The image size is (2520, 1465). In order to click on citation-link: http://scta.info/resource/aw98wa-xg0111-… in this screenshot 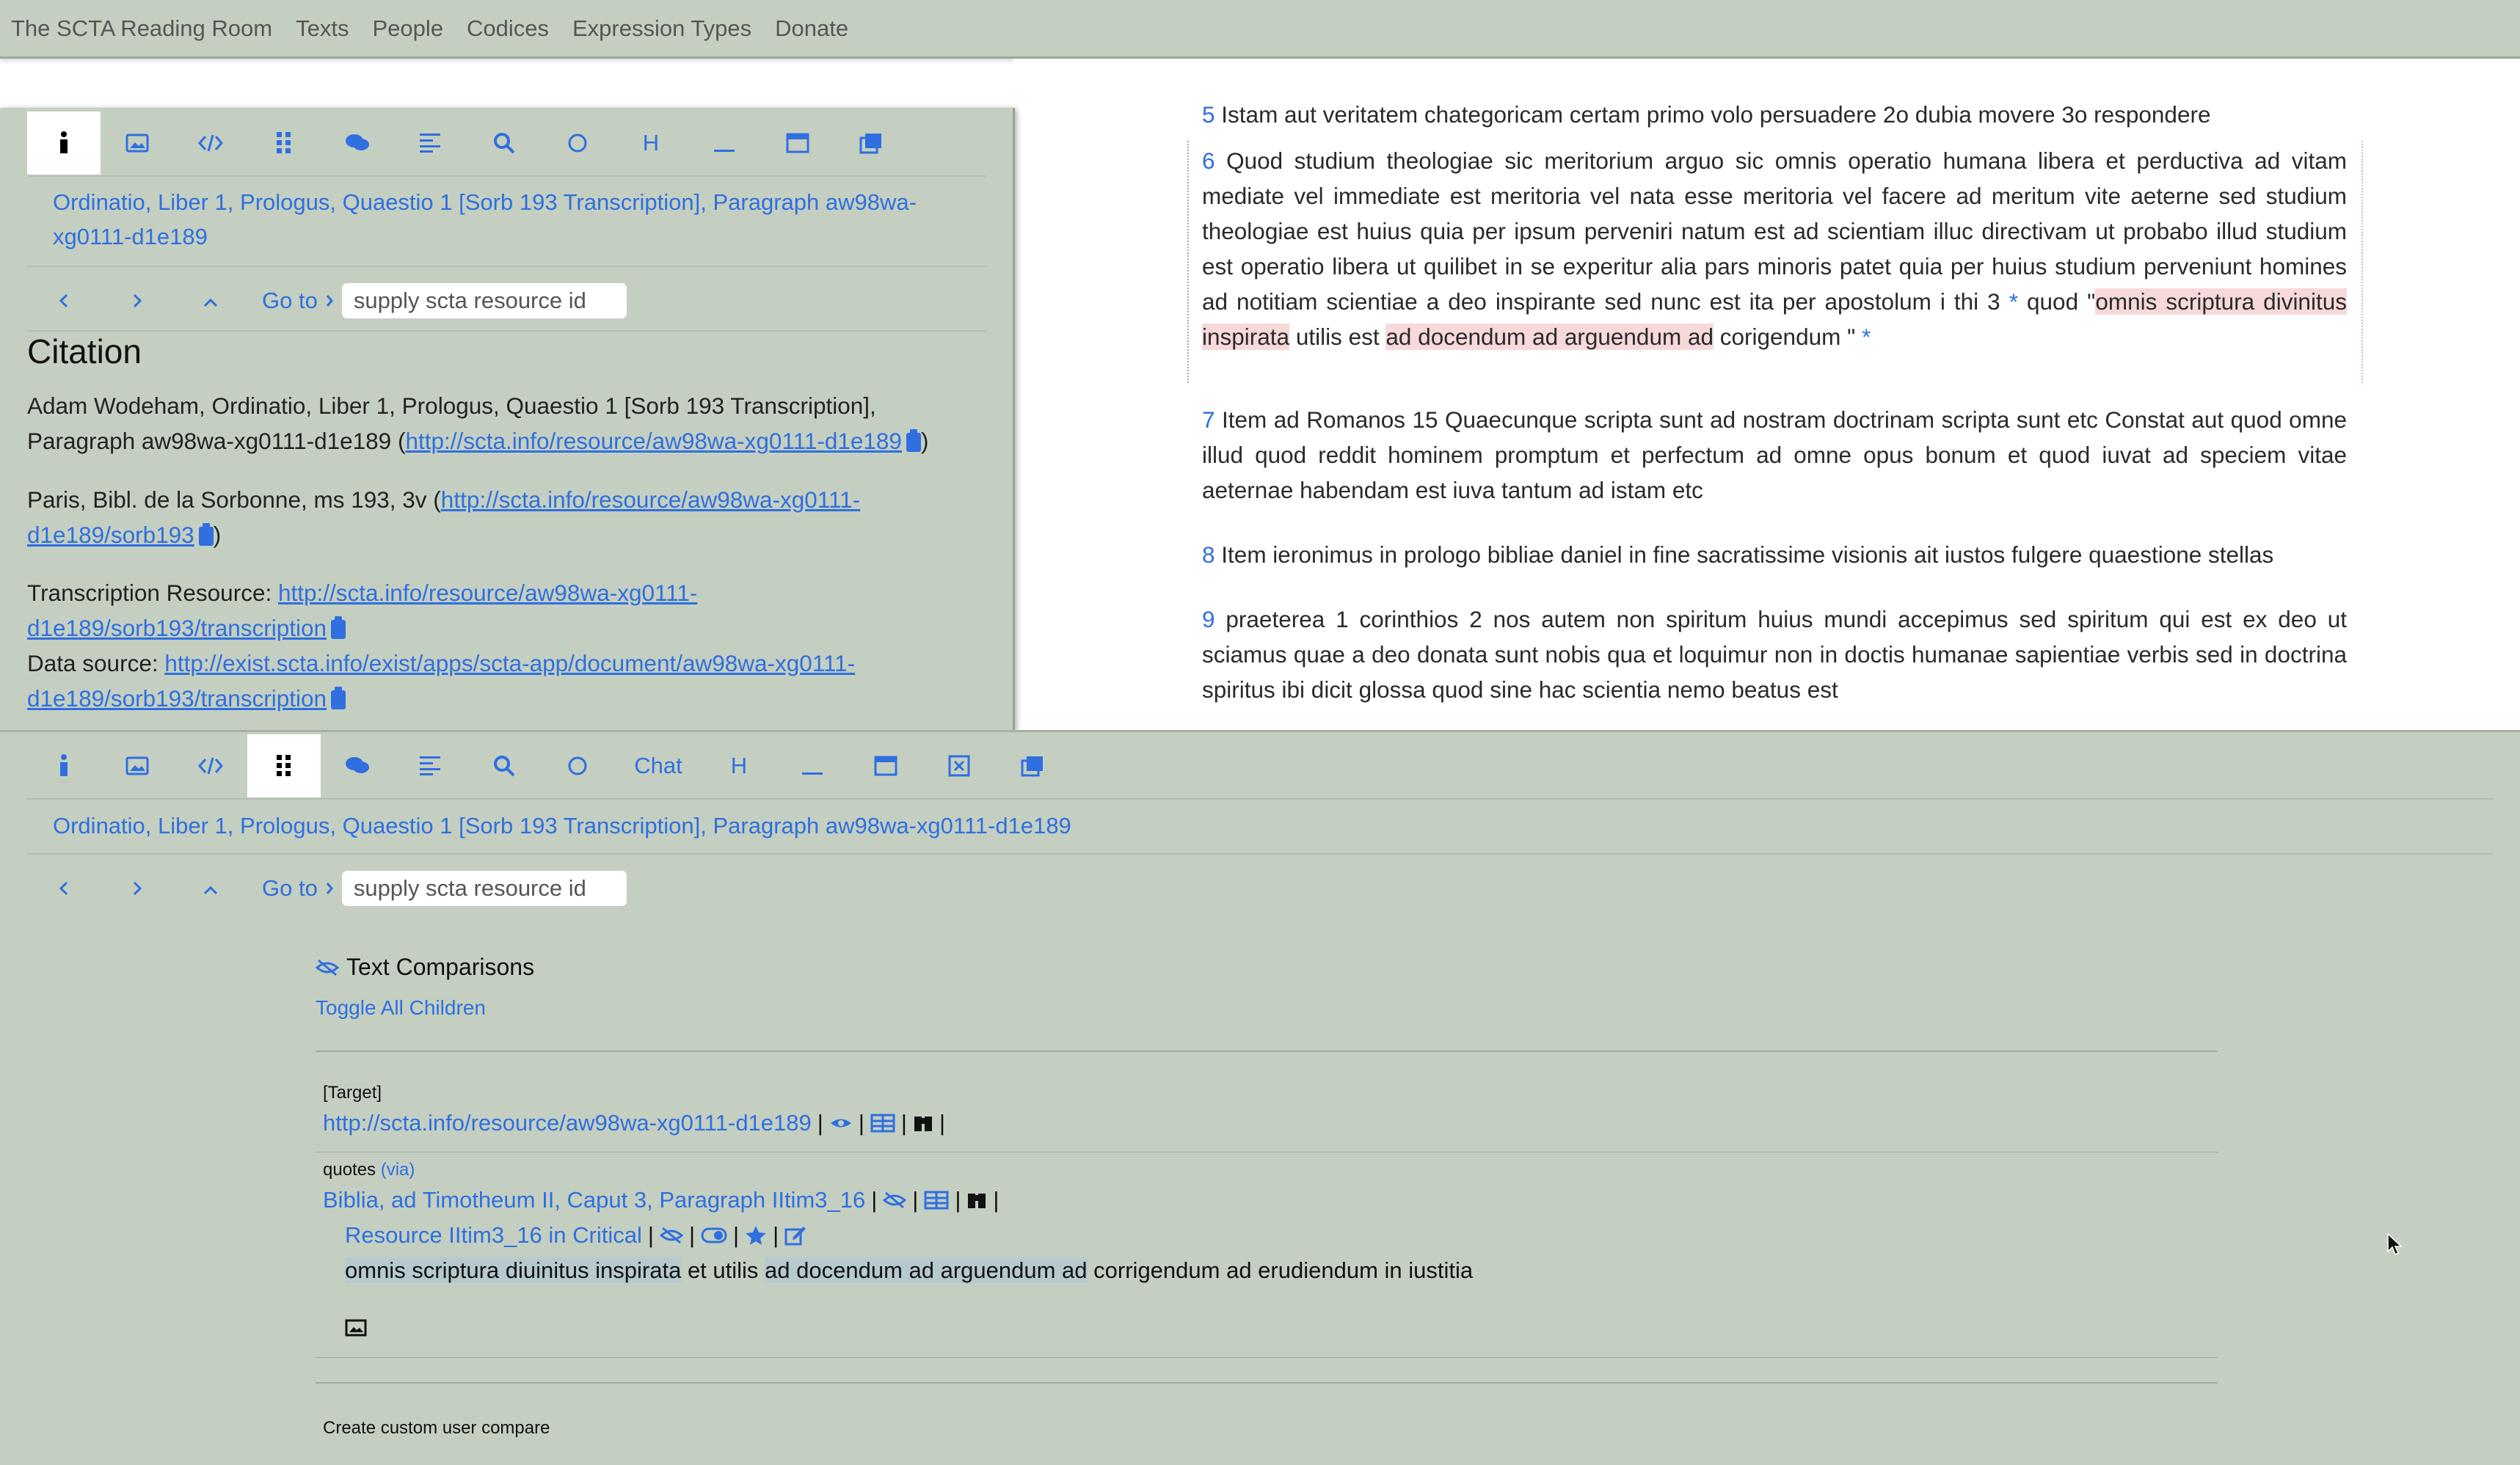, I will do `click(653, 441)`.